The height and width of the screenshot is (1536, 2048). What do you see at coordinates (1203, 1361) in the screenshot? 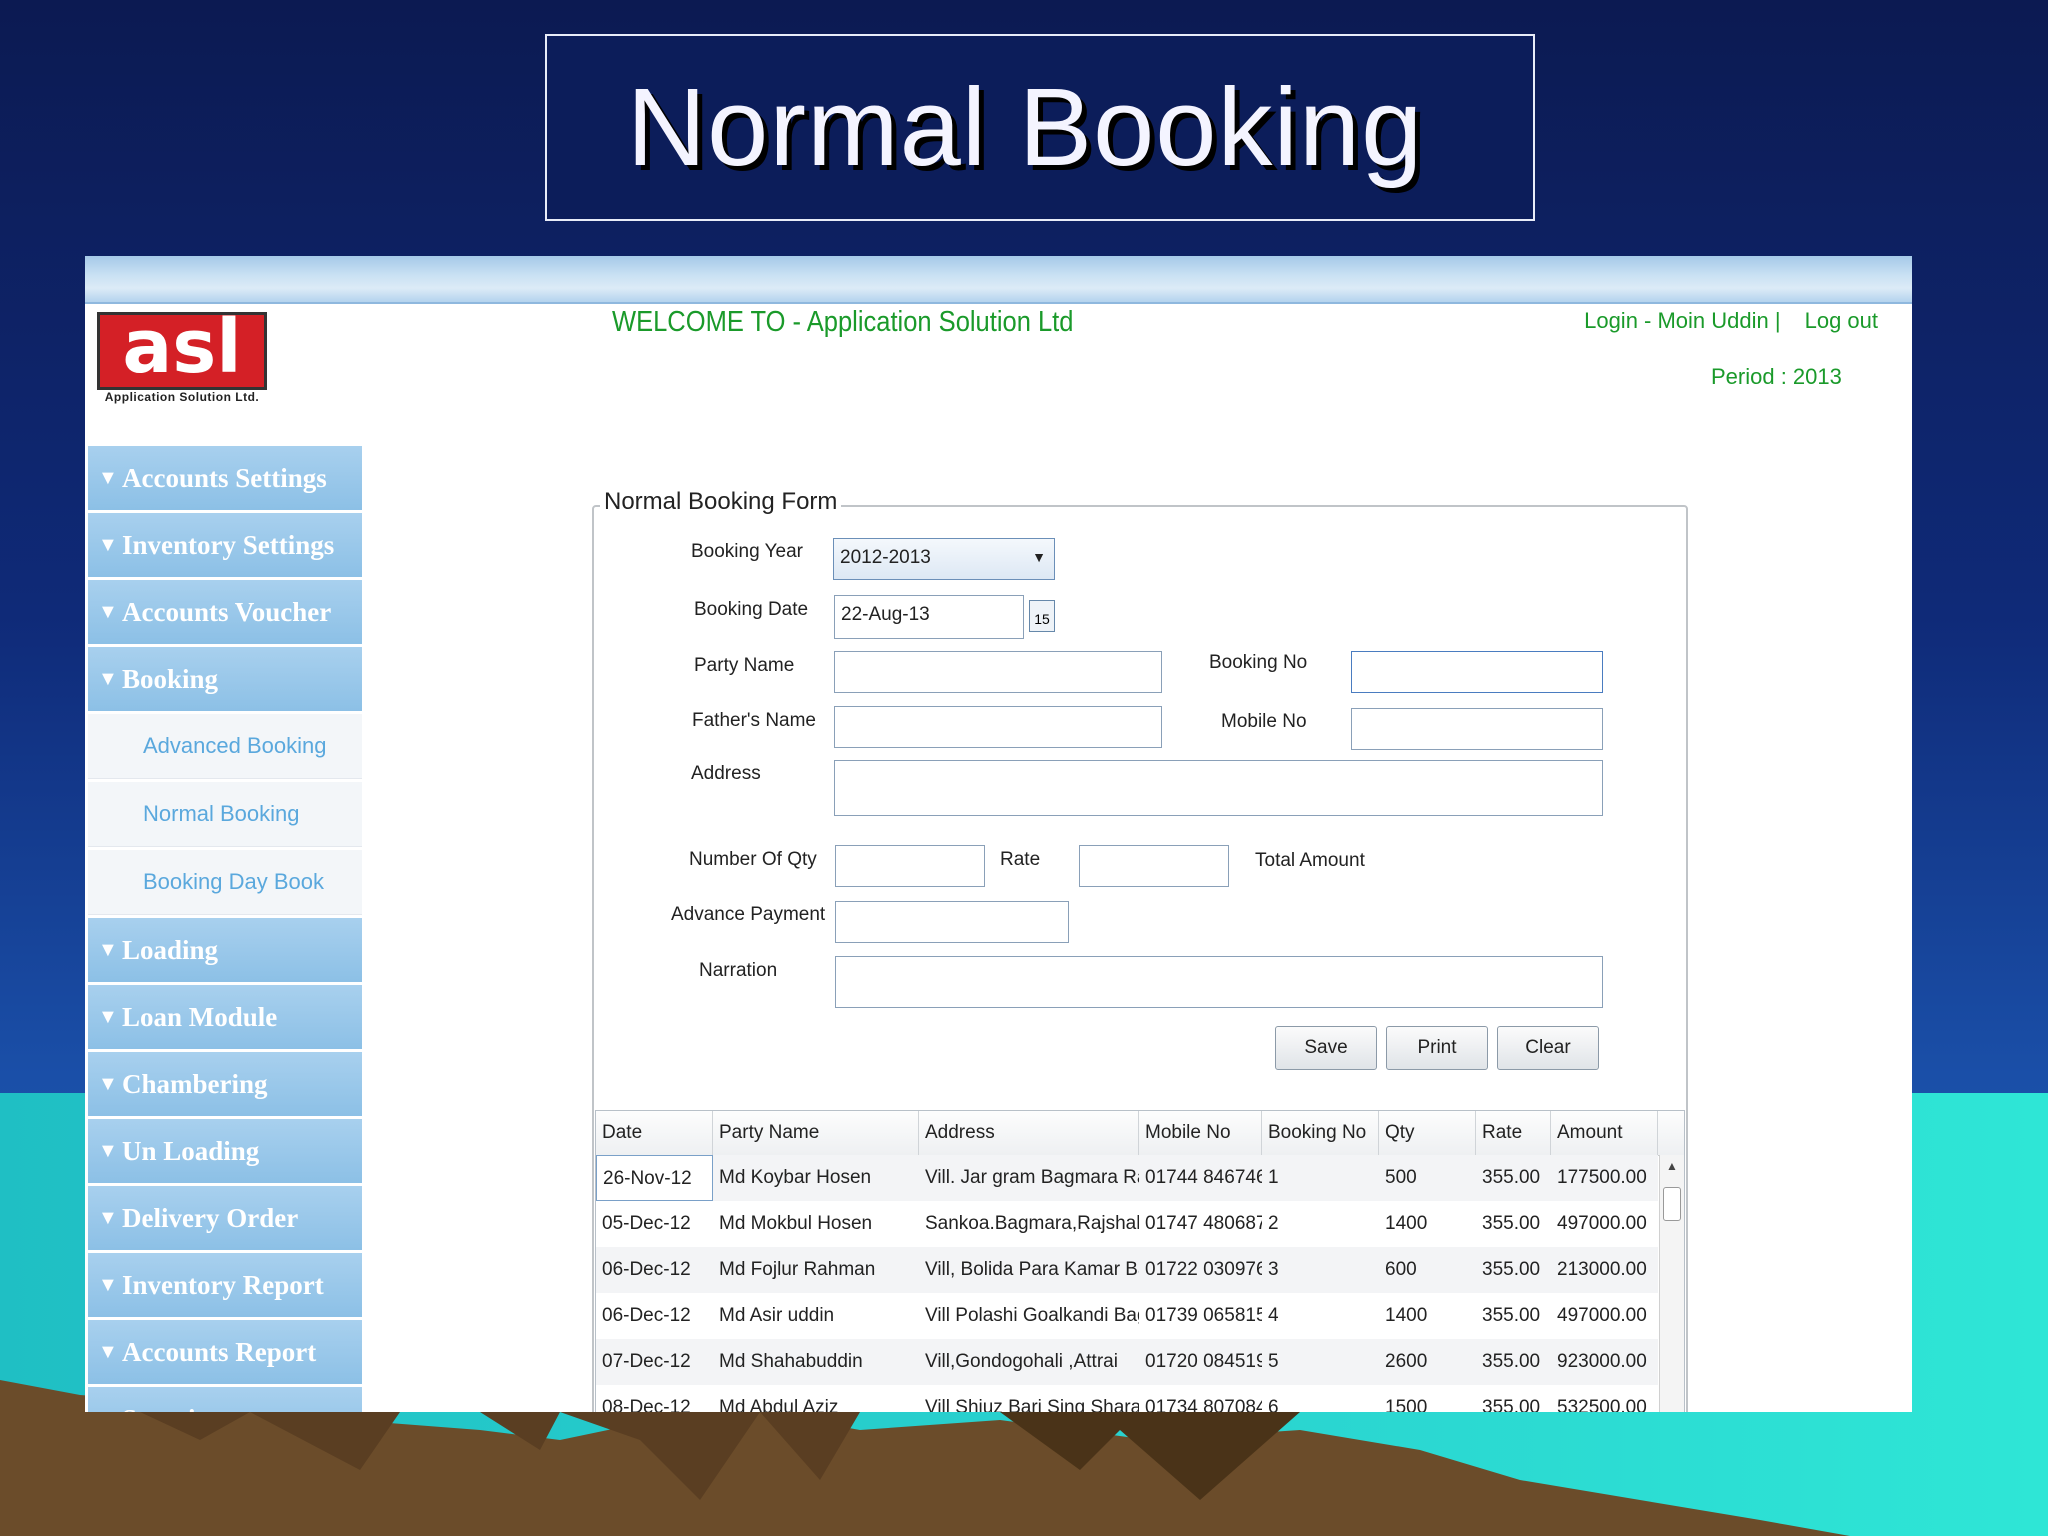
I see `cell-mobile-no: 01720 084519` at bounding box center [1203, 1361].